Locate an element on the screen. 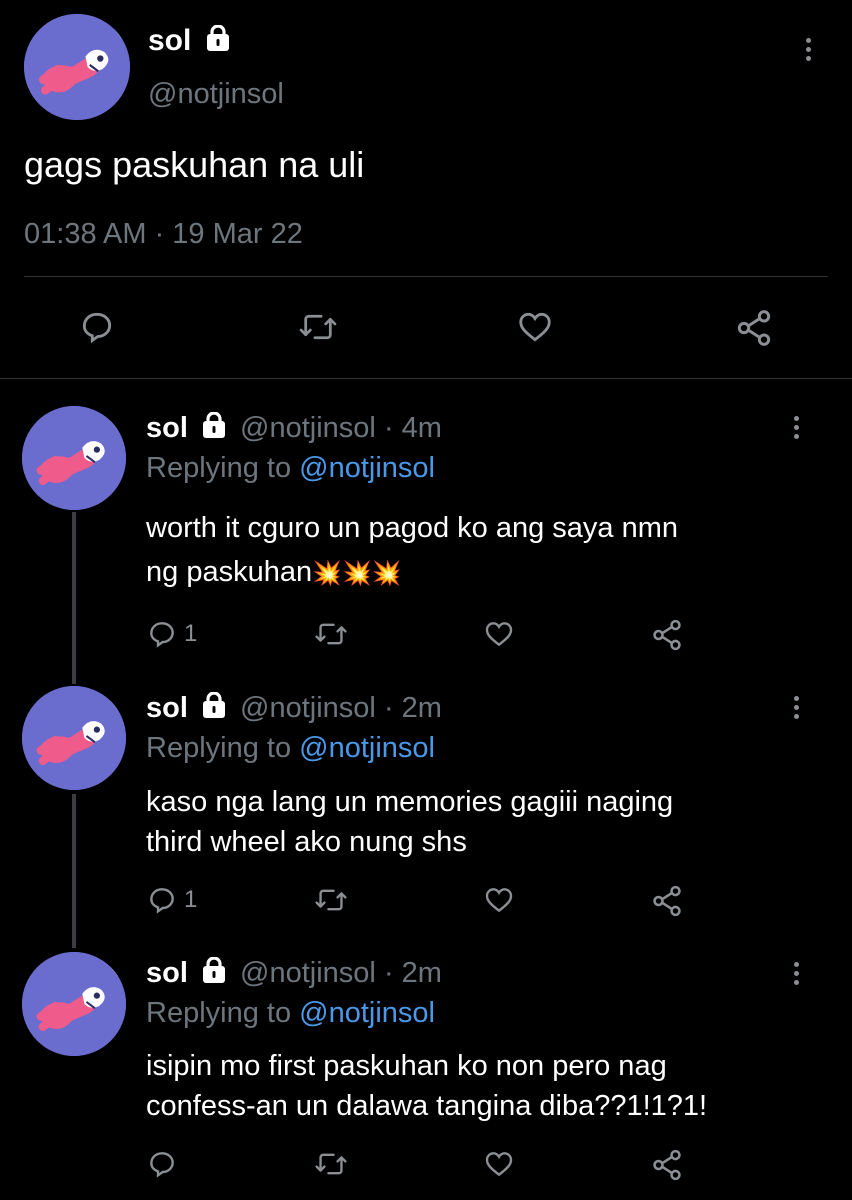 The image size is (852, 1200). reply-text-line: third wheel ako nung shs is located at coordinates (306, 842).